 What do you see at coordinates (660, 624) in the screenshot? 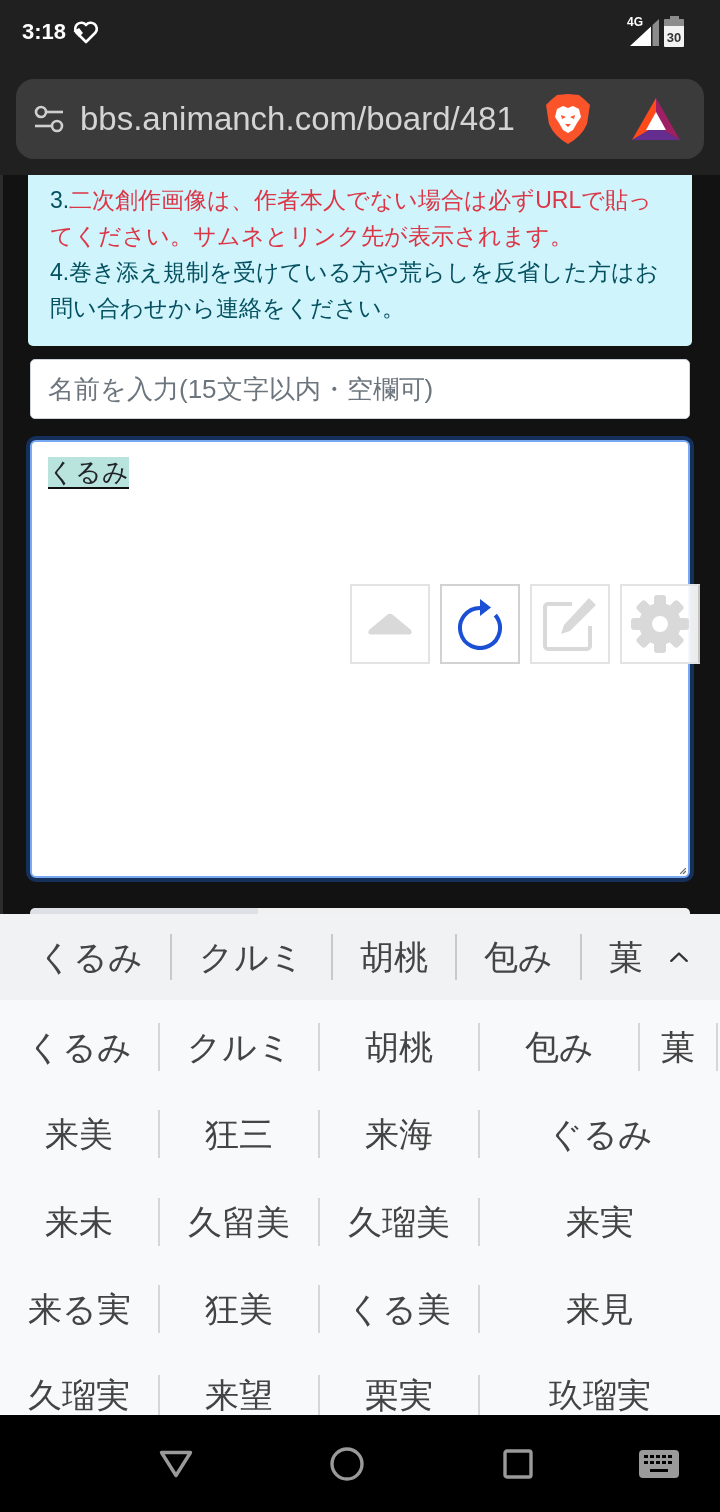
I see `gear-icon` at bounding box center [660, 624].